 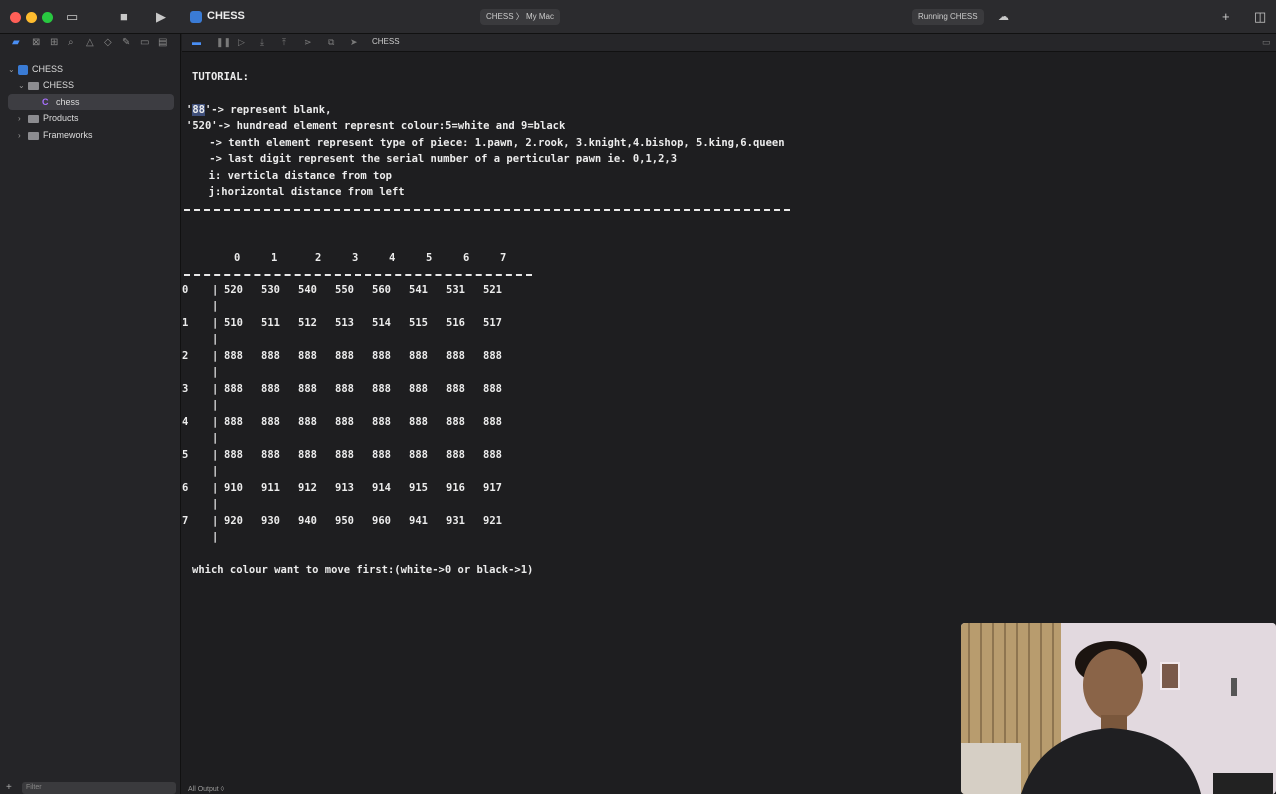 I want to click on board-cell: 930, so click(x=270, y=521).